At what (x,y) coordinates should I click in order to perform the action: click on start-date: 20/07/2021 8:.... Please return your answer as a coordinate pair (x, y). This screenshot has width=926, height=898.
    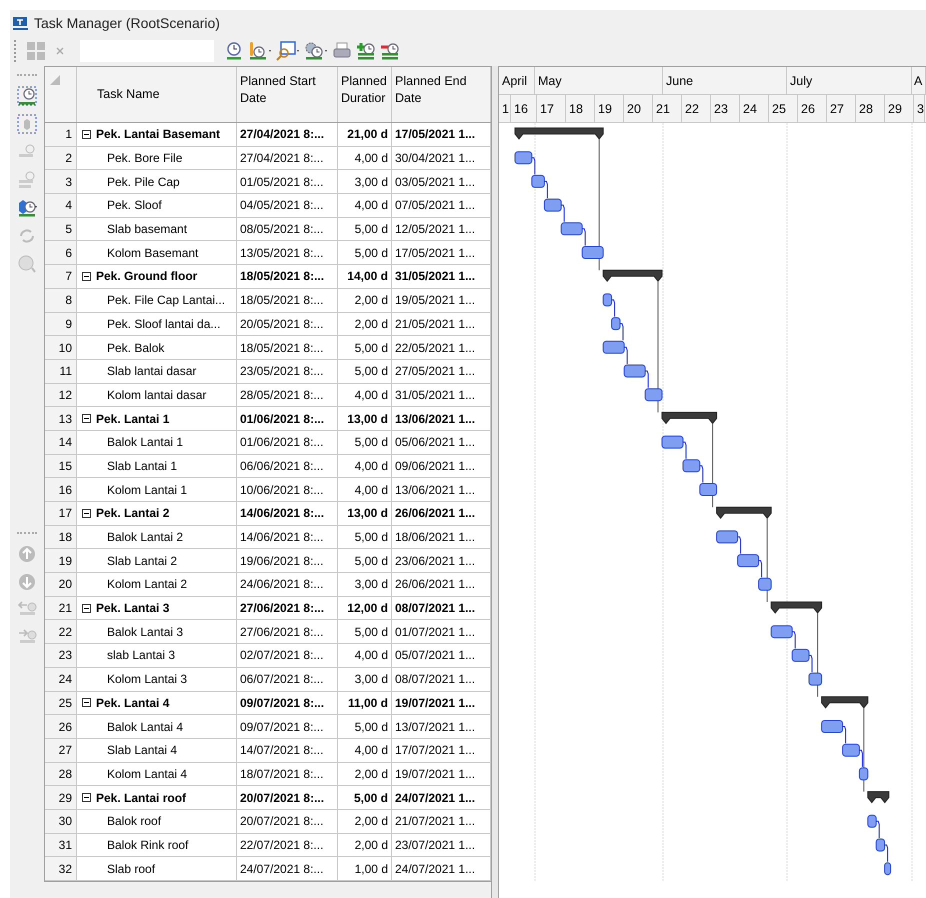
    Looking at the image, I should click on (282, 821).